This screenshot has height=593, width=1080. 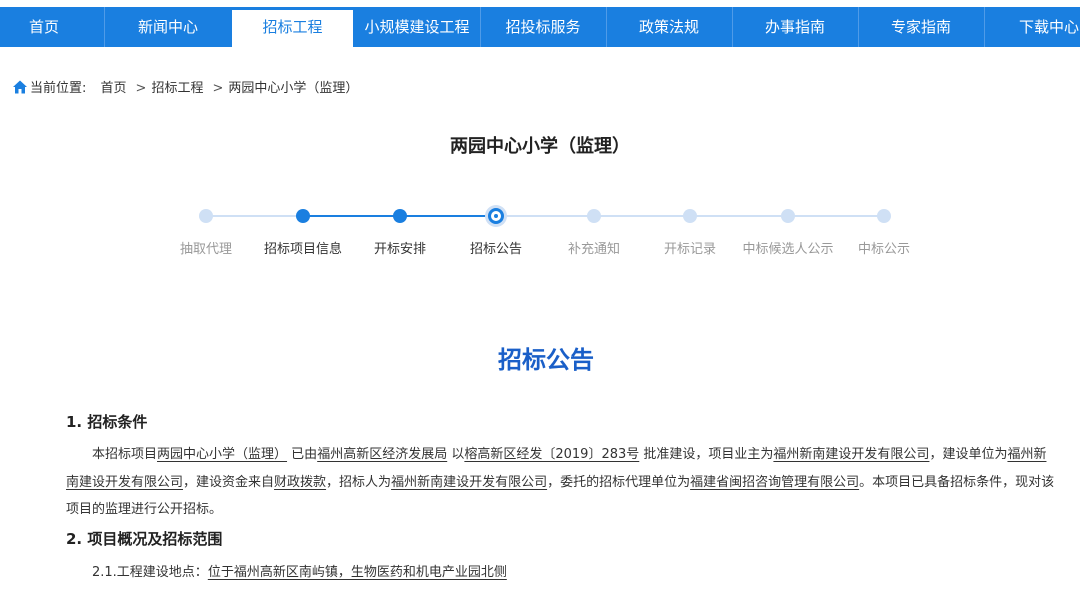 What do you see at coordinates (359, 482) in the screenshot?
I see `text-segment: ，招标人为` at bounding box center [359, 482].